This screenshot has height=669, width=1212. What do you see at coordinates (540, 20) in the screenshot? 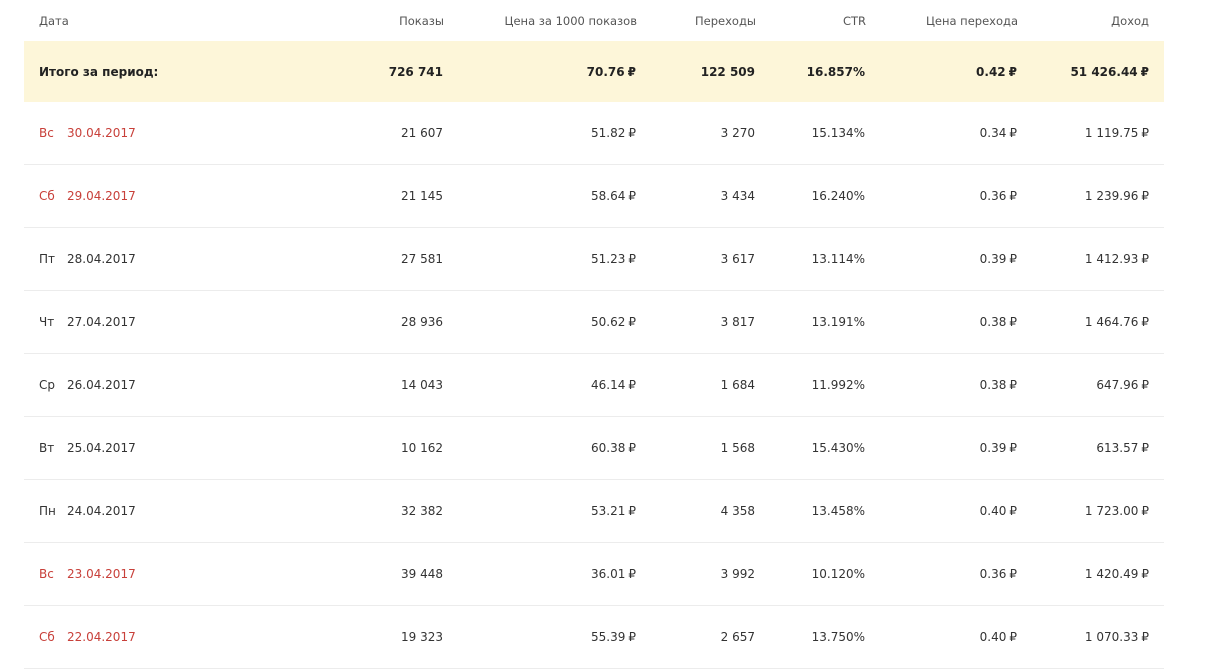
I see `column-header-cpm: Цена за 1000 показов` at bounding box center [540, 20].